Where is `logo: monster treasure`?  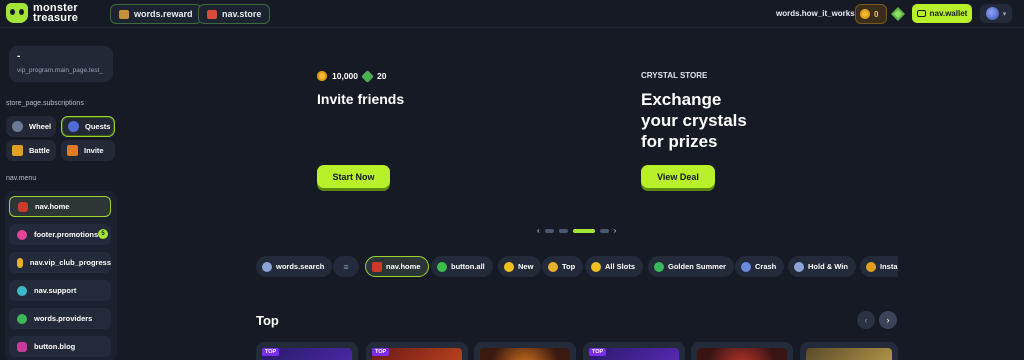
logo: monster treasure is located at coordinates (42, 13).